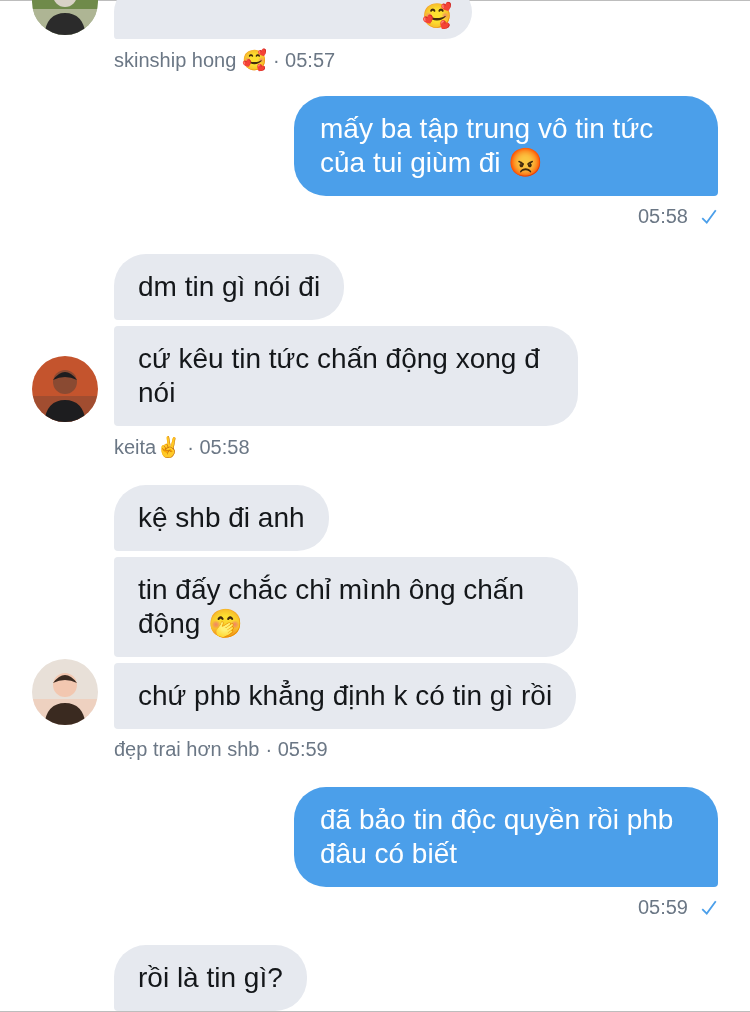 This screenshot has height=1012, width=750. I want to click on message-time: 05:58, so click(662, 216).